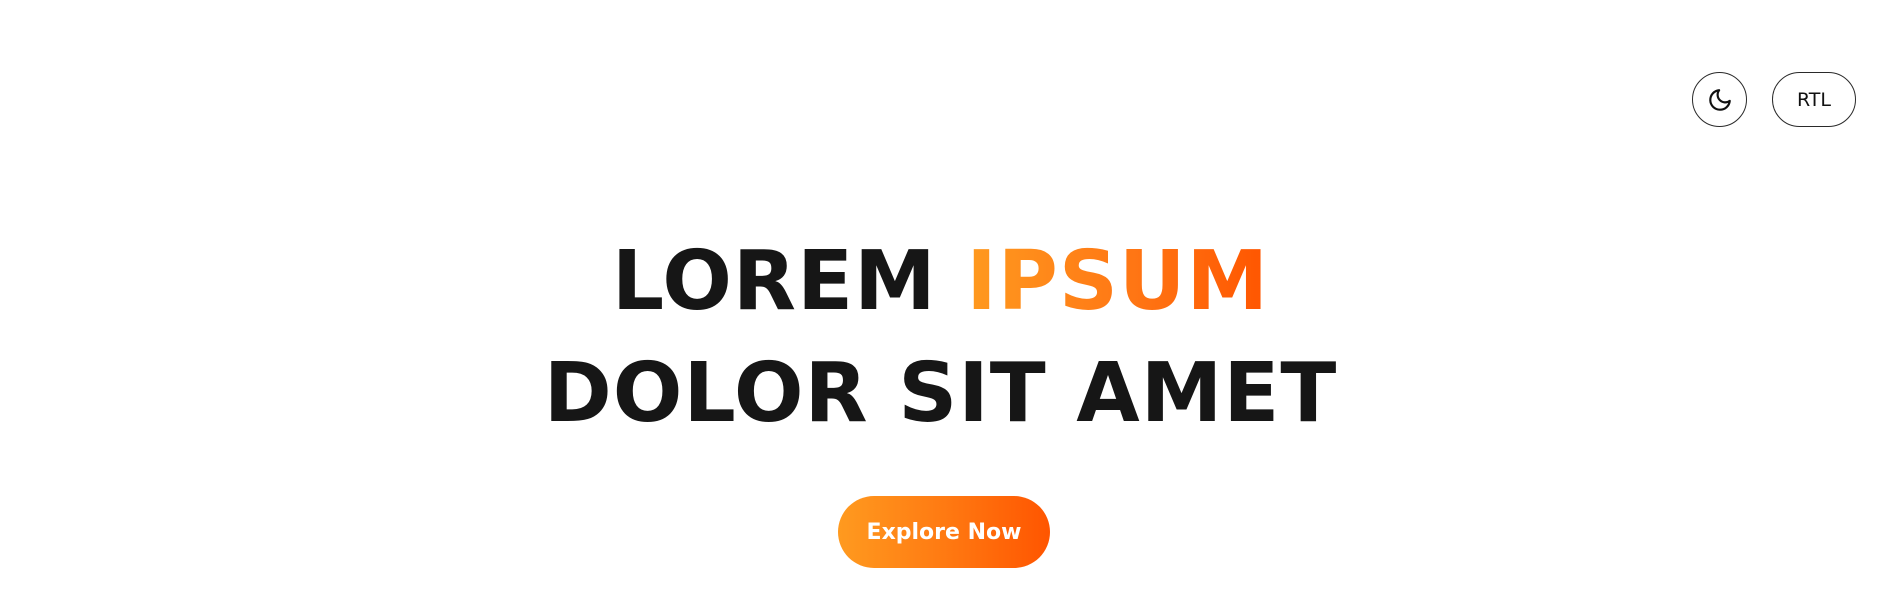 Image resolution: width=1881 pixels, height=616 pixels. I want to click on moon-icon, so click(1720, 100).